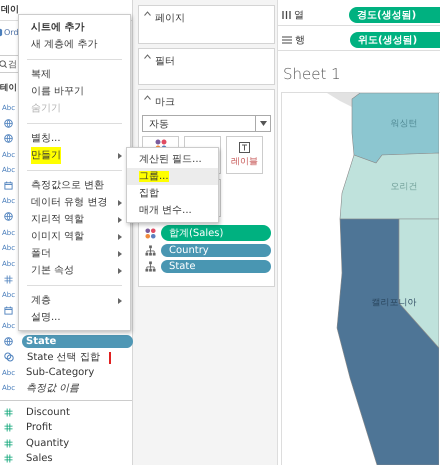 This screenshot has width=440, height=465. I want to click on shelf-label: 행, so click(300, 40).